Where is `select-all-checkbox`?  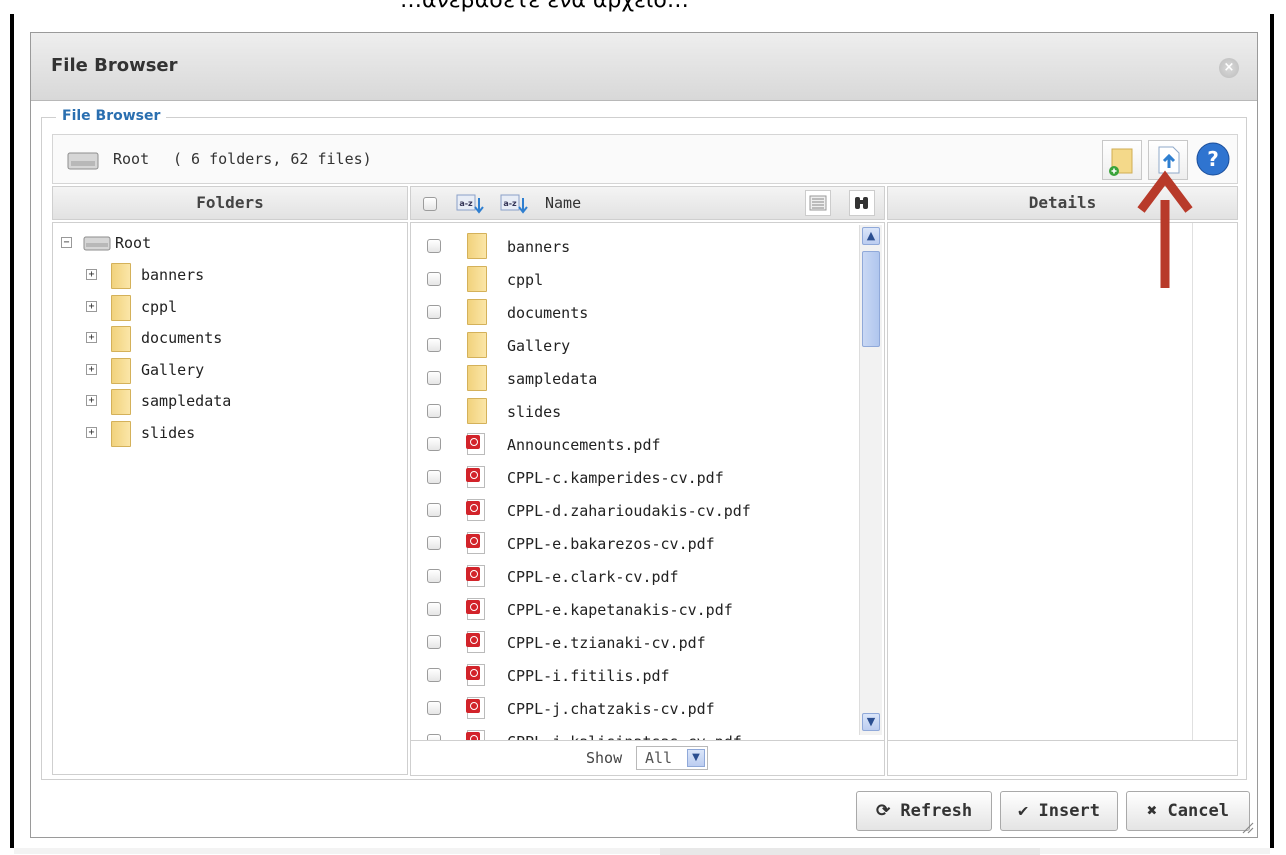 select-all-checkbox is located at coordinates (430, 204).